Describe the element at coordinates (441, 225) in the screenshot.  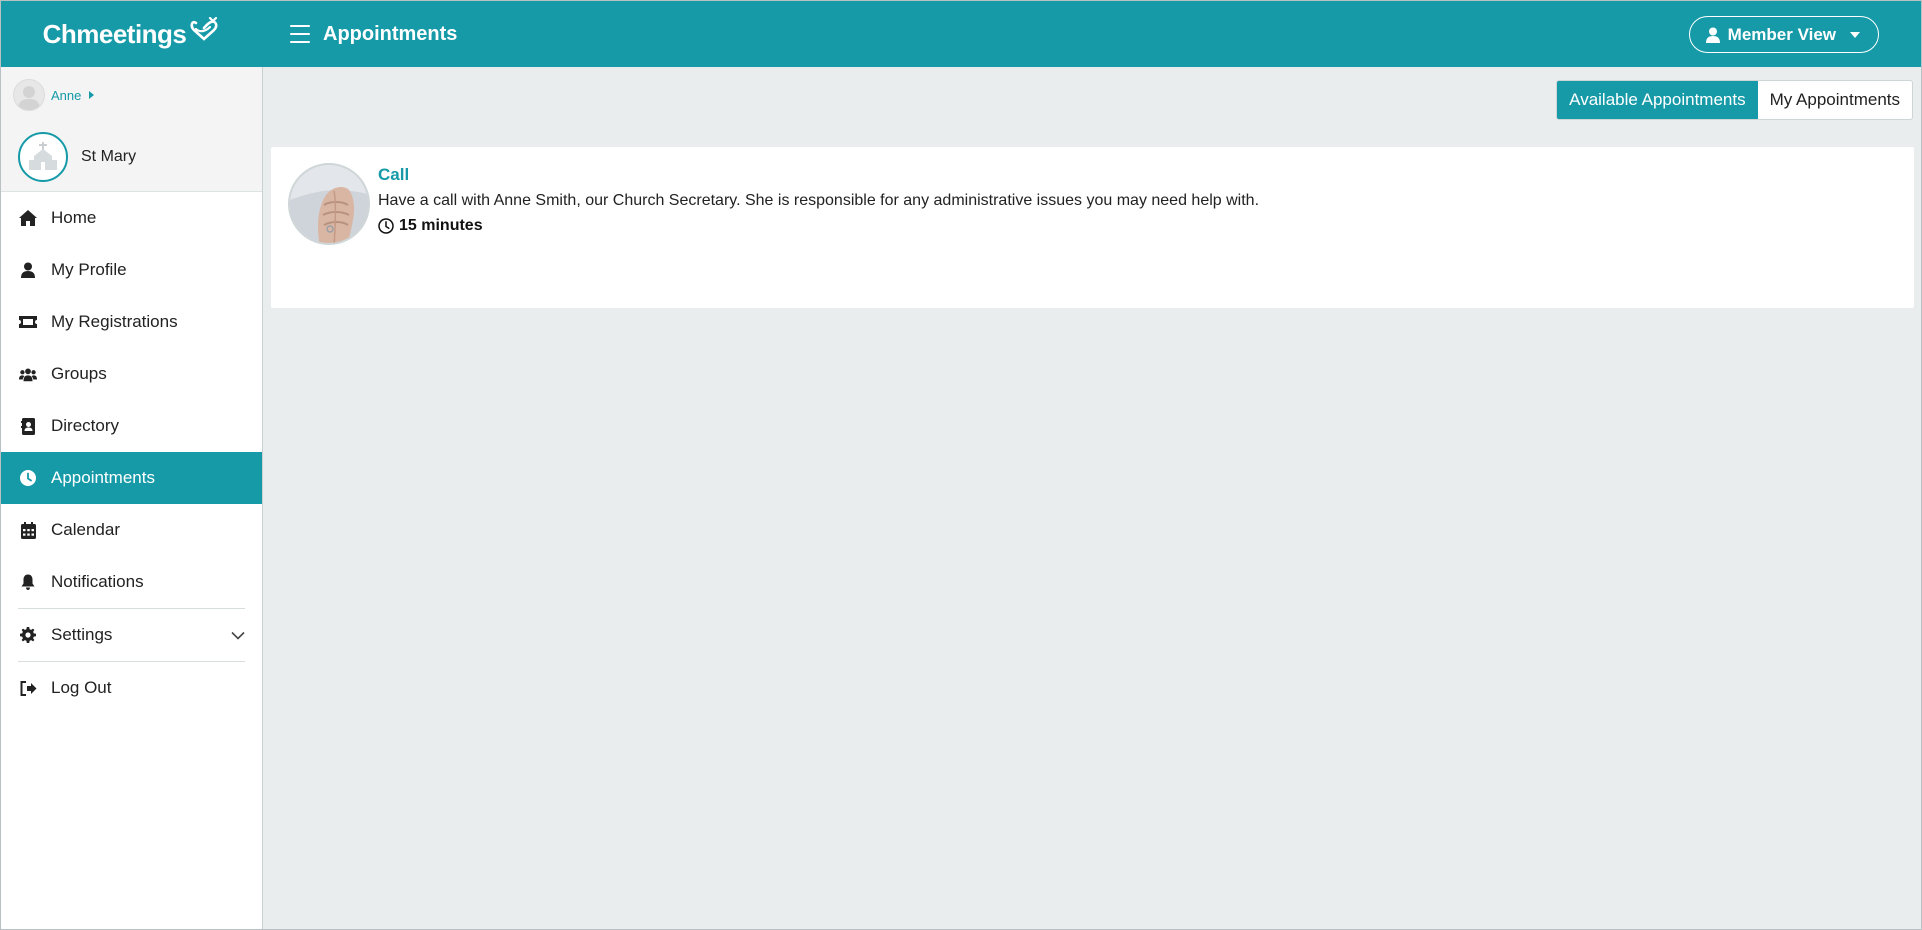
I see `appointment-duration-text: 15 minutes` at that location.